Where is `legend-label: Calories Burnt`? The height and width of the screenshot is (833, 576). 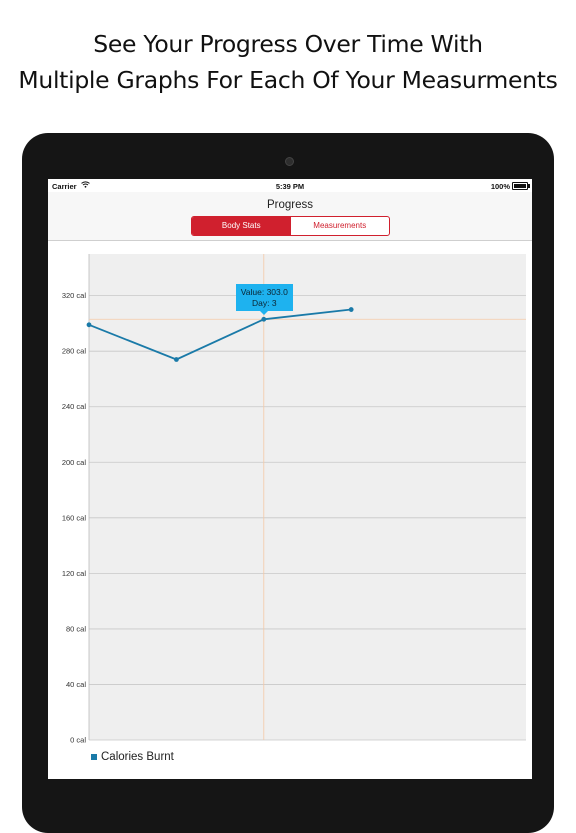 legend-label: Calories Burnt is located at coordinates (137, 757).